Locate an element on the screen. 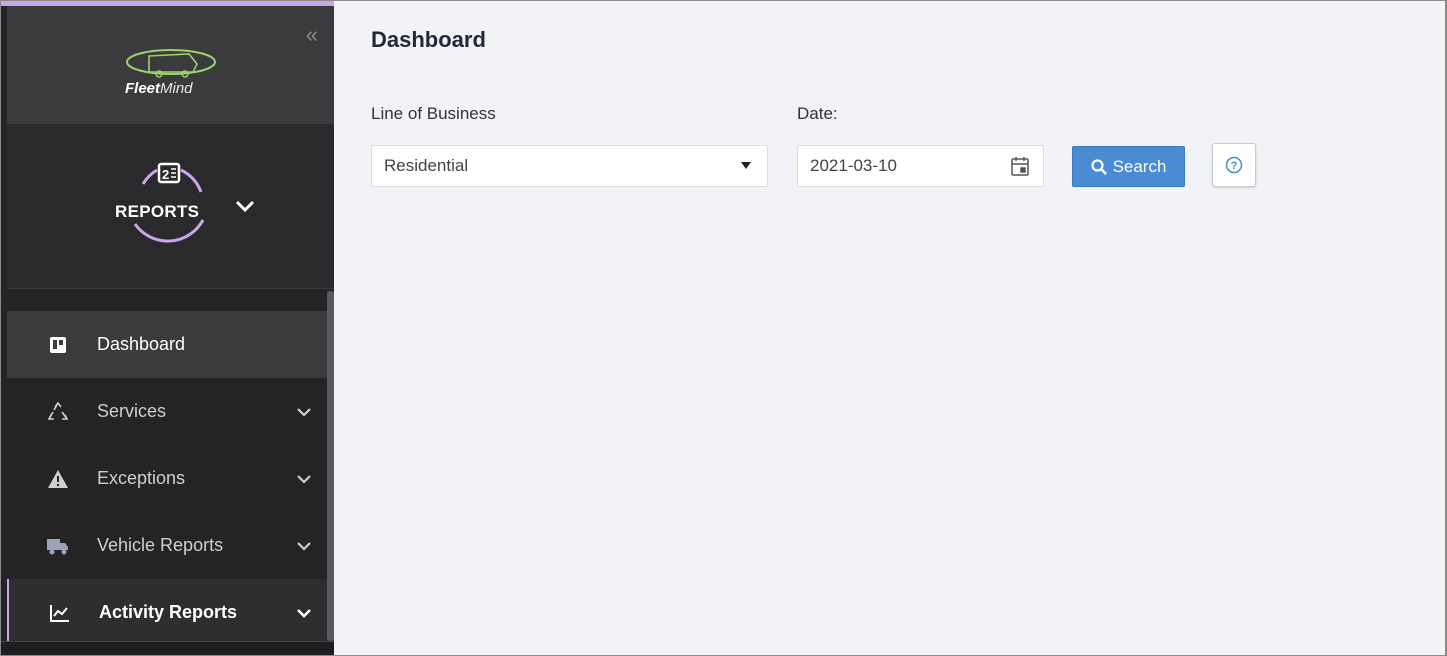  module-switcher: 2 REPORTS is located at coordinates (170, 206).